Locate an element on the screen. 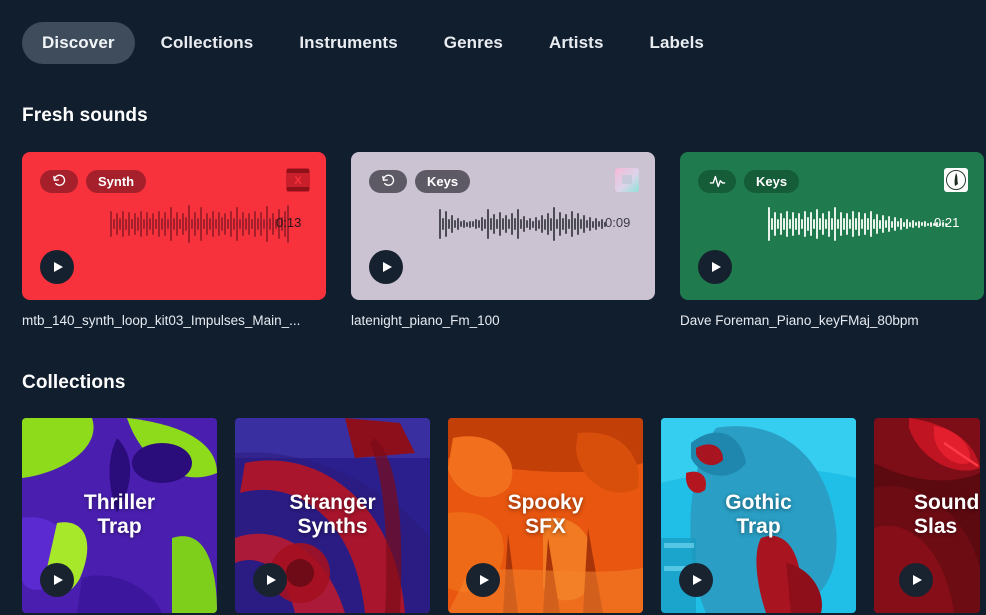 This screenshot has height=615, width=986. collection-card-stranger-synths: Stranger Synths is located at coordinates (332, 515).